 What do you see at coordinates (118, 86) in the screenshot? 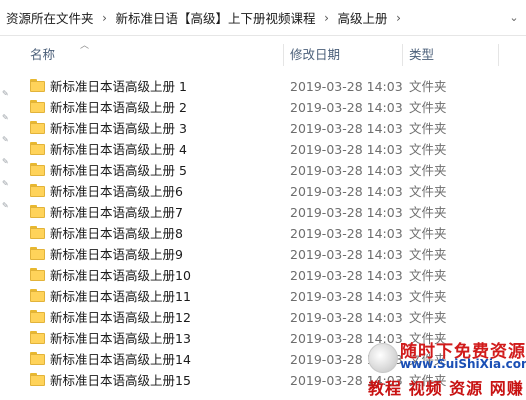
I see `file-name: 新标准日本语高级上册 1` at bounding box center [118, 86].